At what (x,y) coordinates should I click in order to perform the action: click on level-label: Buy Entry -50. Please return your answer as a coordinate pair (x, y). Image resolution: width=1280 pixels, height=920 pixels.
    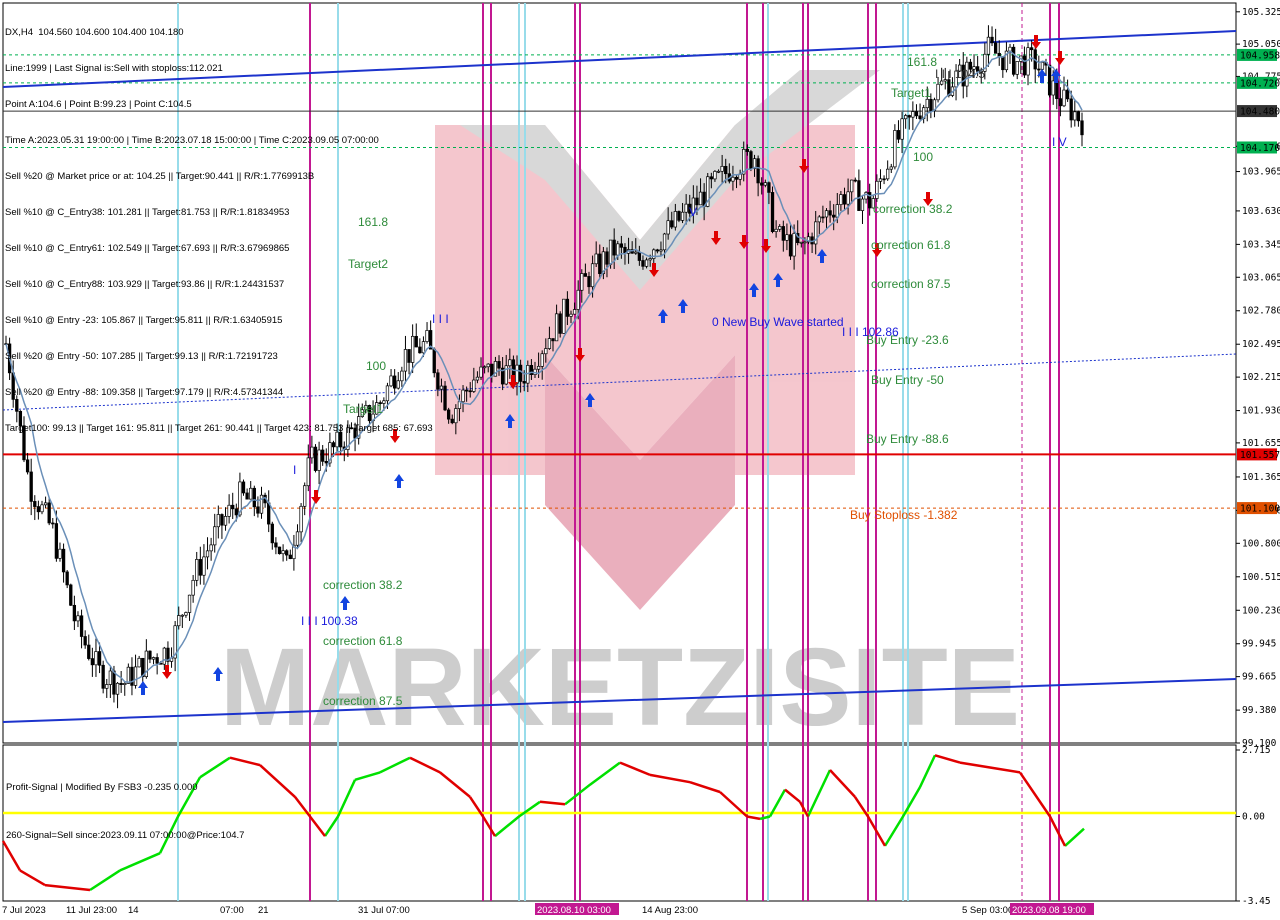
    Looking at the image, I should click on (907, 380).